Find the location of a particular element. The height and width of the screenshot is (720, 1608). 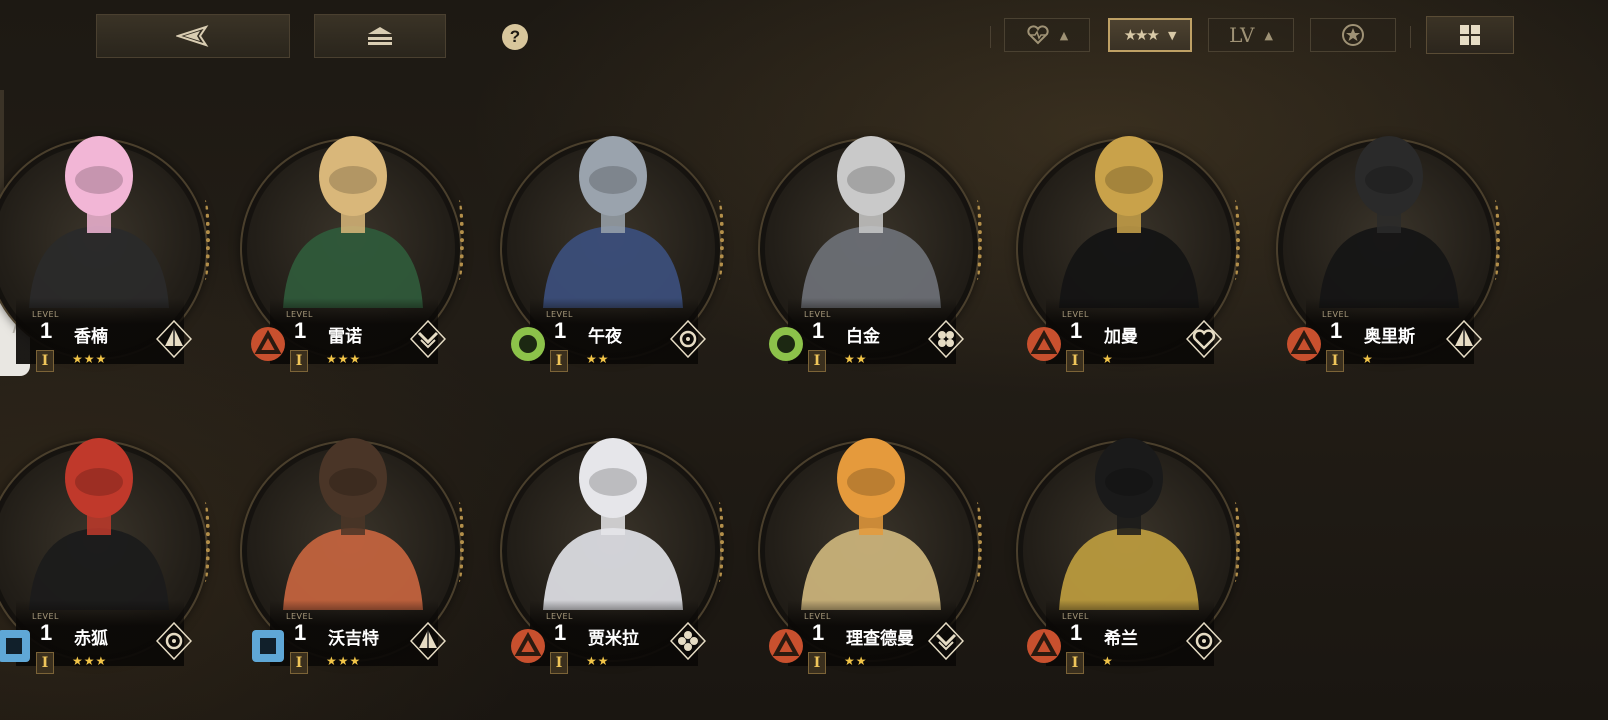

character-name: 加曼 is located at coordinates (1121, 337).